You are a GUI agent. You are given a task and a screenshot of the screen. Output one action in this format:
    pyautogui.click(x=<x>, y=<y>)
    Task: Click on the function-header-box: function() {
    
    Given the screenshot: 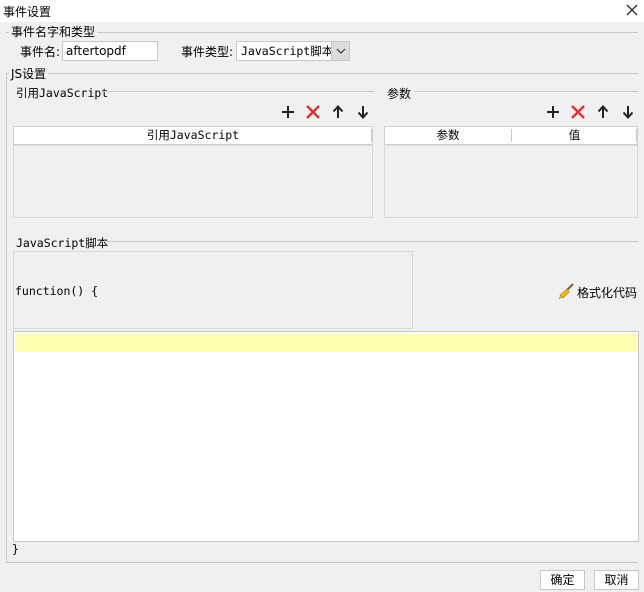 What is the action you would take?
    pyautogui.click(x=213, y=290)
    